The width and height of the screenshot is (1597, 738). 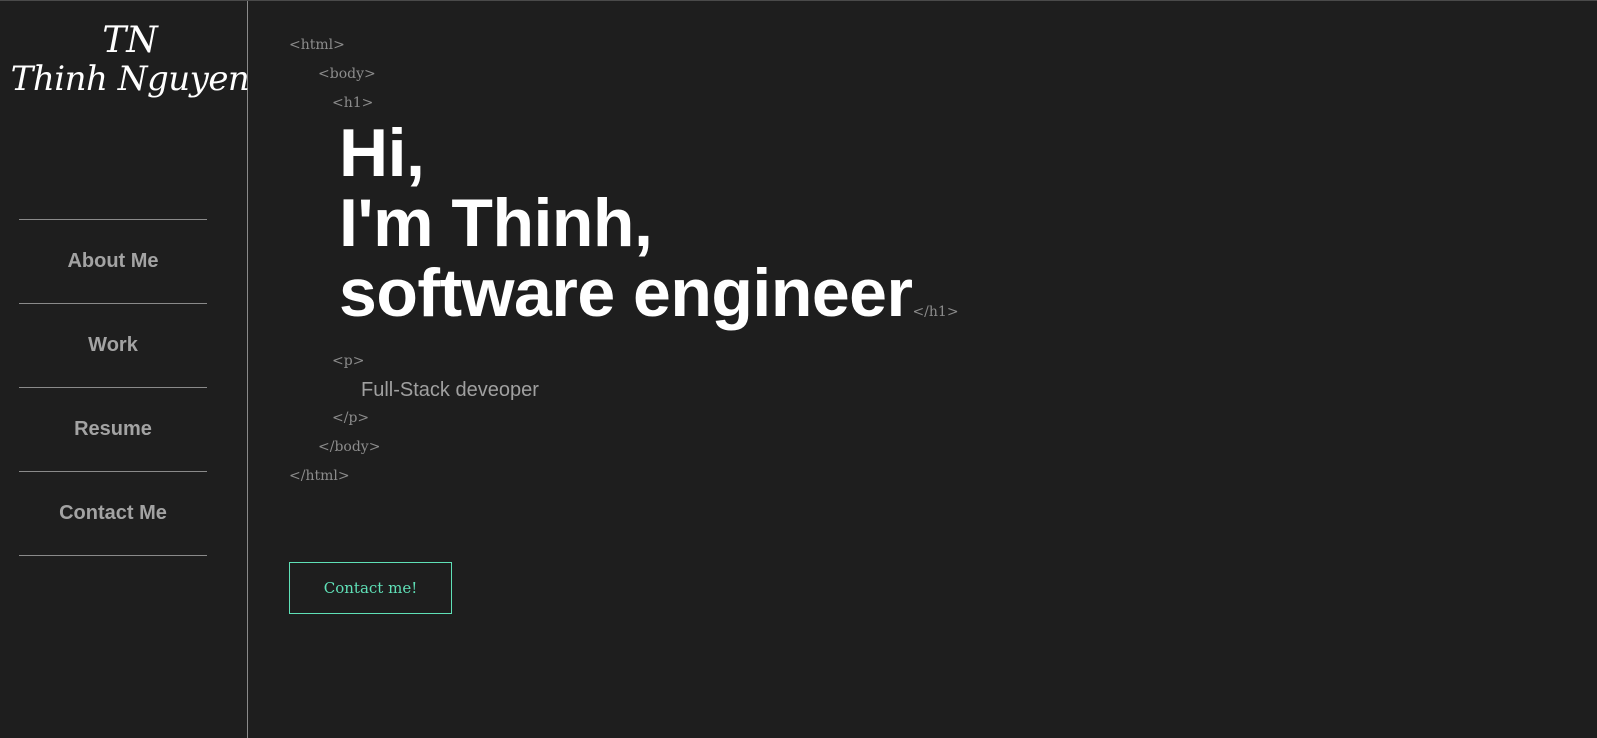 What do you see at coordinates (317, 45) in the screenshot?
I see `tag-html-open: <html>` at bounding box center [317, 45].